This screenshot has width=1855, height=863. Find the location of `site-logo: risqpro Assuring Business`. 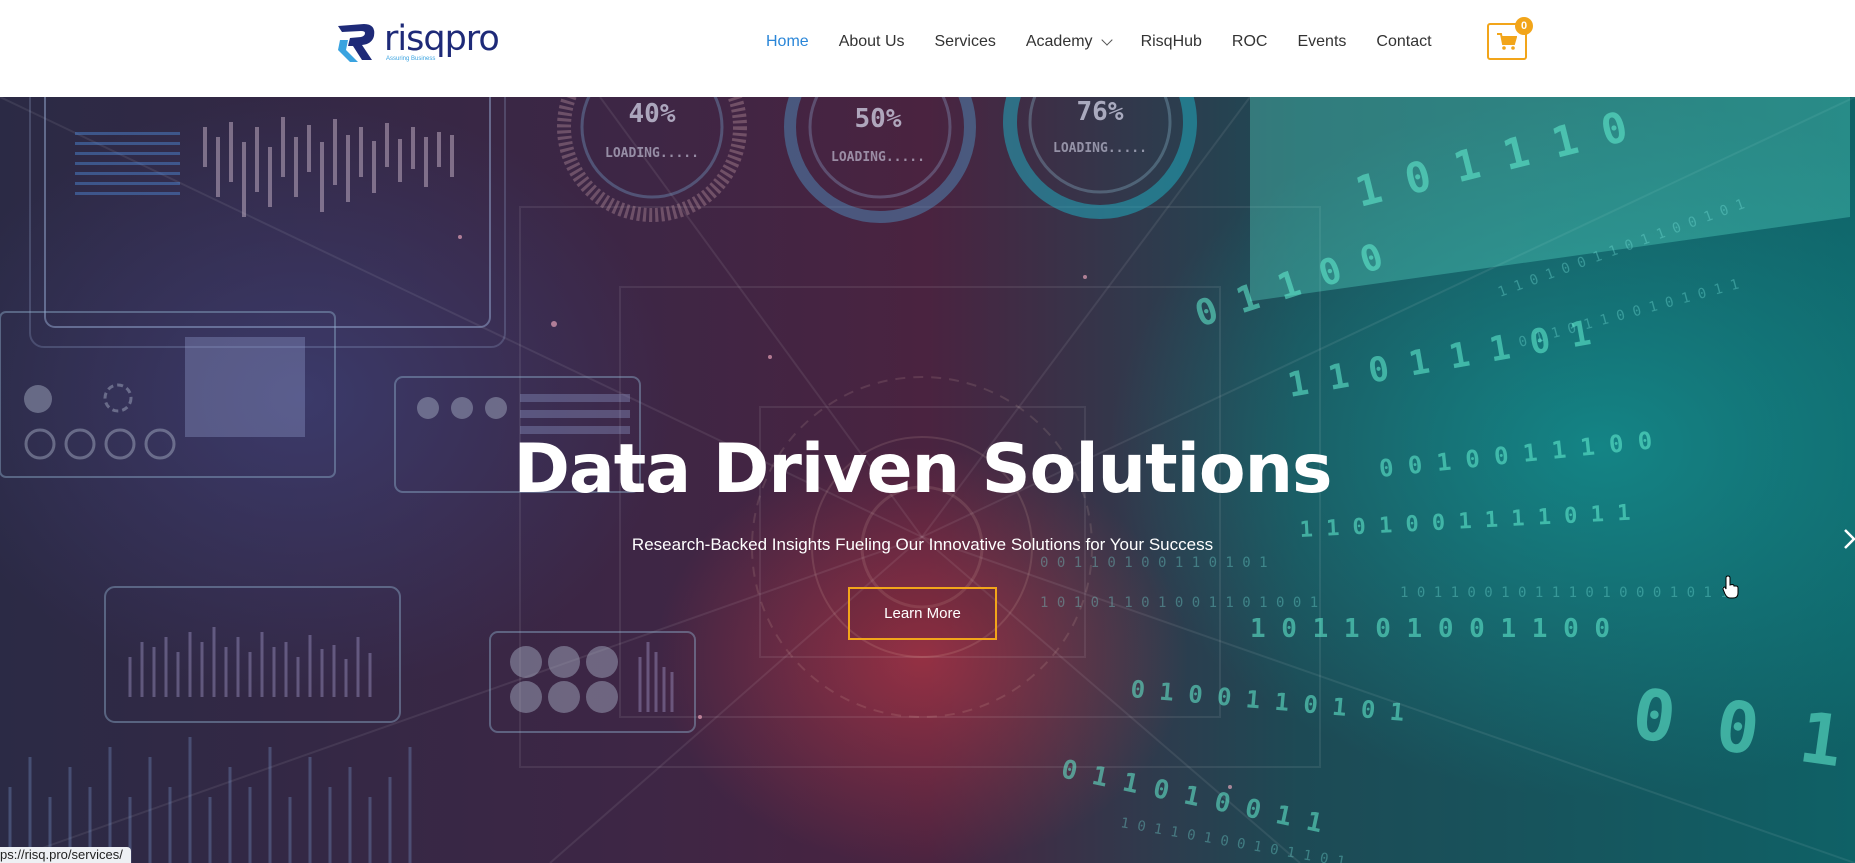

site-logo: risqpro Assuring Business is located at coordinates (417, 43).